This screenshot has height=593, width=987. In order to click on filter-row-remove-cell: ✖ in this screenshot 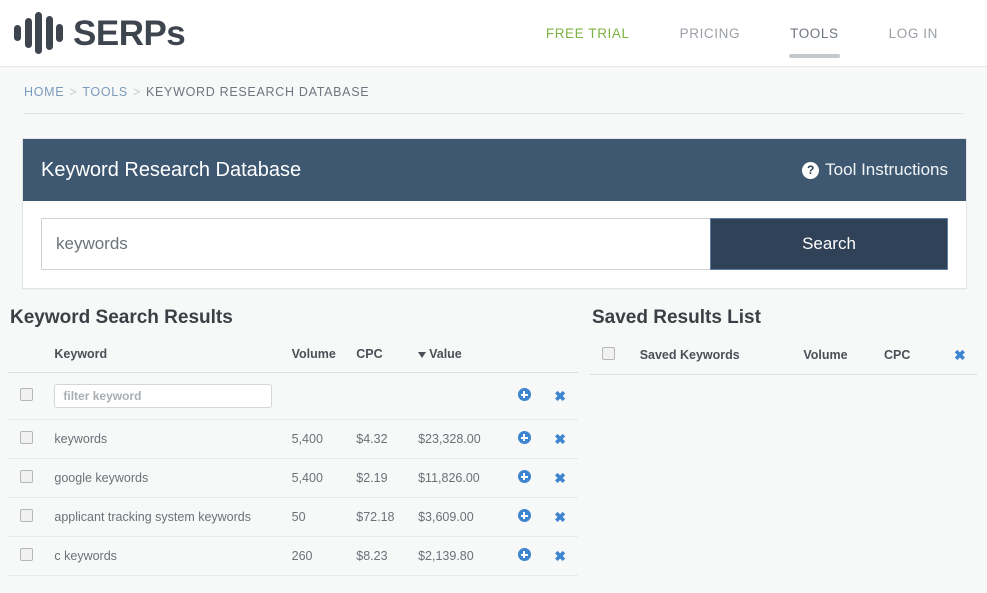, I will do `click(560, 396)`.